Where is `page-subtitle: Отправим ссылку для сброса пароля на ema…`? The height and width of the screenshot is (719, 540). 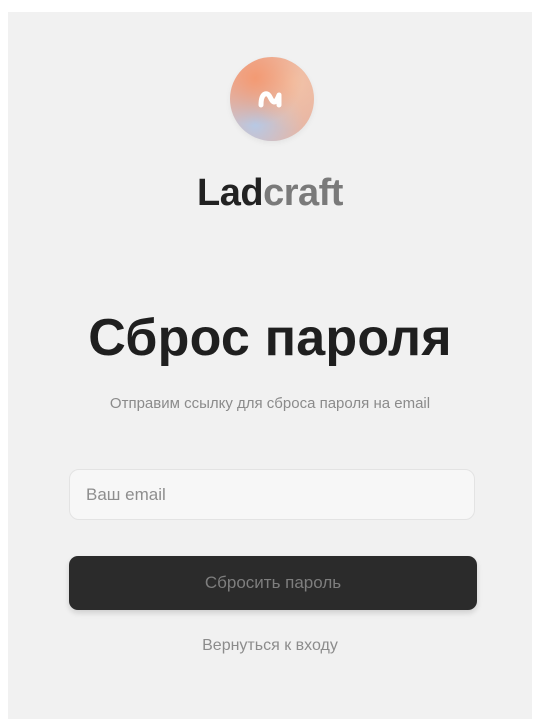 page-subtitle: Отправим ссылку для сброса пароля на ema… is located at coordinates (270, 403).